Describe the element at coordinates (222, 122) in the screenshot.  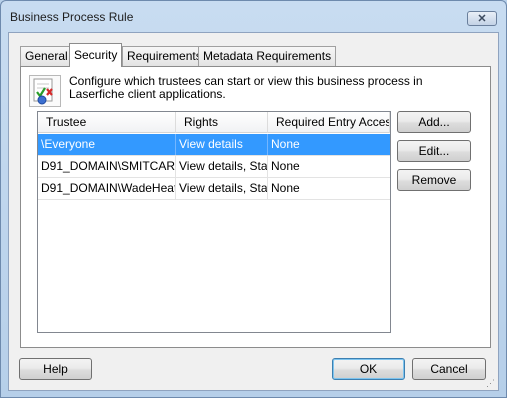
I see `column-header-rights: Rights` at that location.